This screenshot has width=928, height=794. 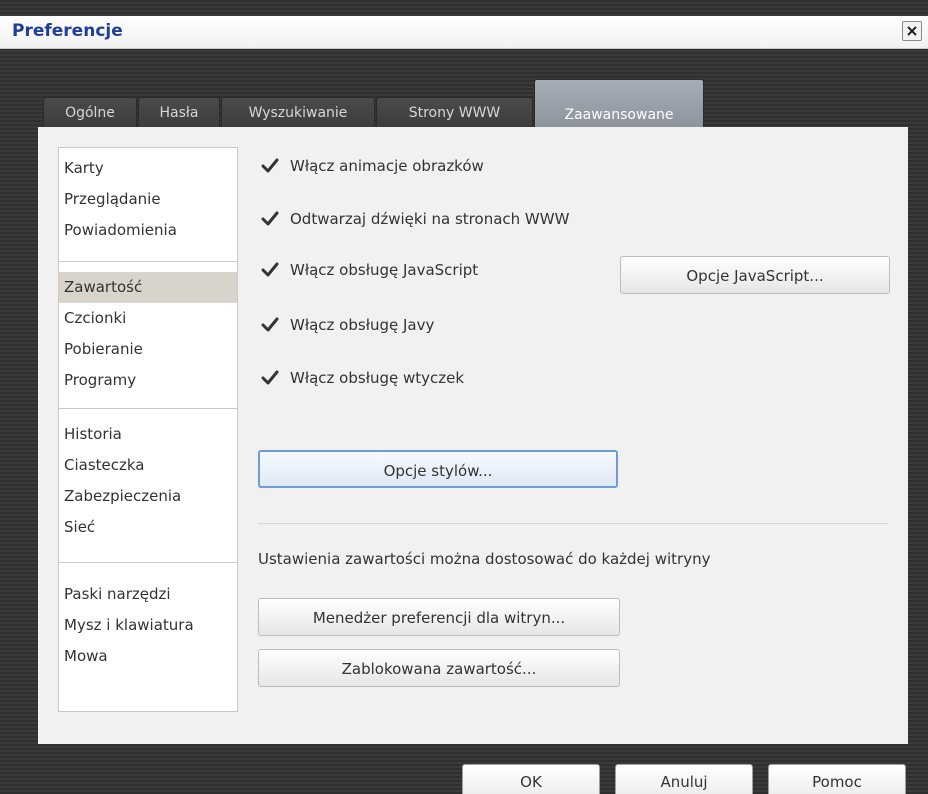 I want to click on sidebar-item-security: Zabezpieczenia, so click(x=148, y=496).